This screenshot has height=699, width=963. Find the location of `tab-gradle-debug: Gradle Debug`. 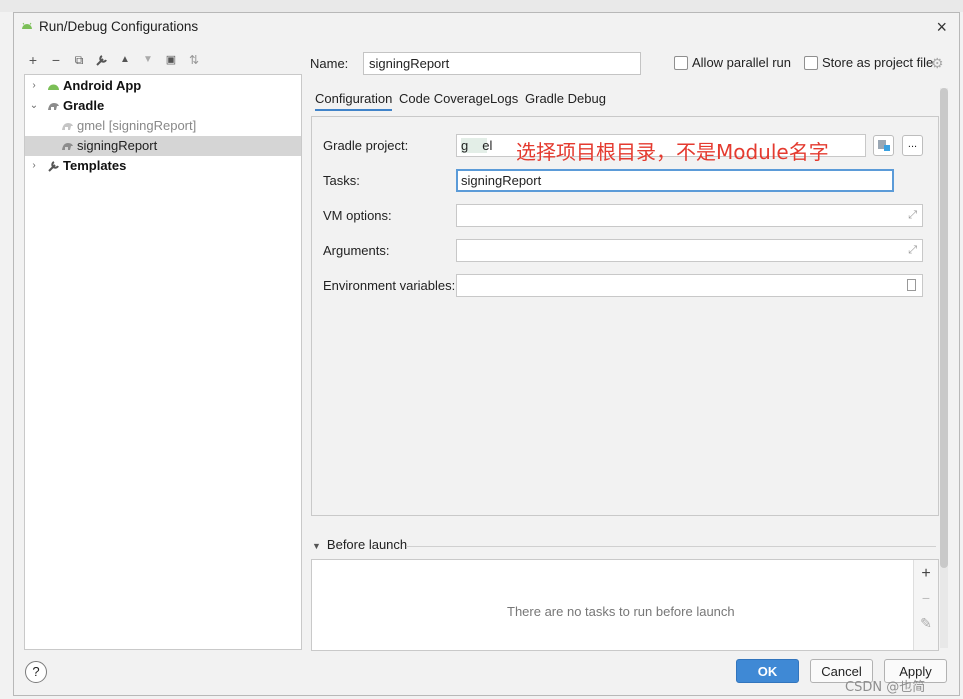

tab-gradle-debug: Gradle Debug is located at coordinates (565, 98).